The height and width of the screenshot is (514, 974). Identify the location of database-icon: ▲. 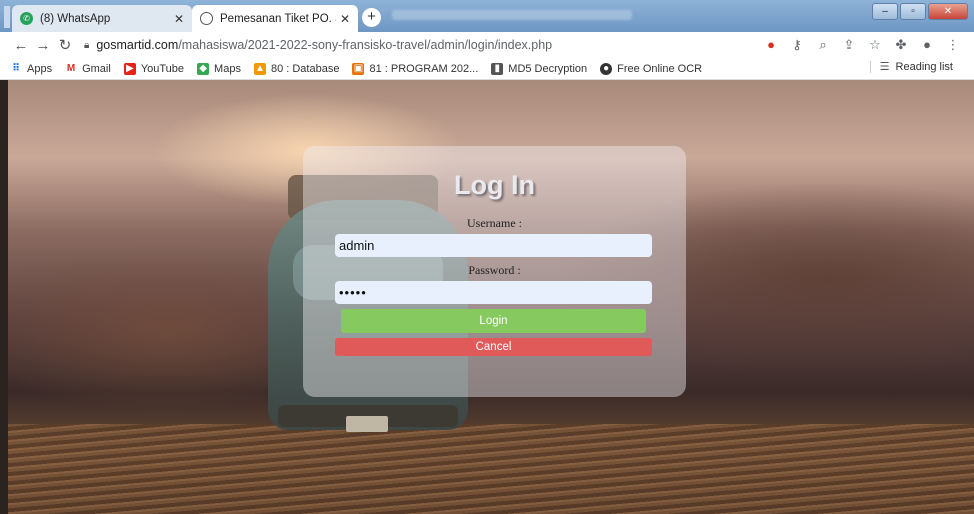
(259, 68).